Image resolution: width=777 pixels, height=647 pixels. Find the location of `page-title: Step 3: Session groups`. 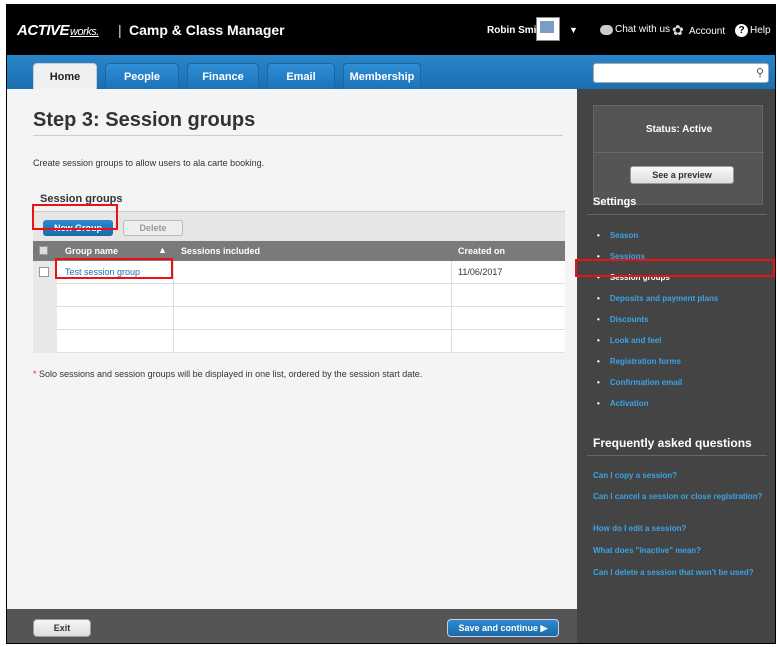

page-title: Step 3: Session groups is located at coordinates (144, 120).